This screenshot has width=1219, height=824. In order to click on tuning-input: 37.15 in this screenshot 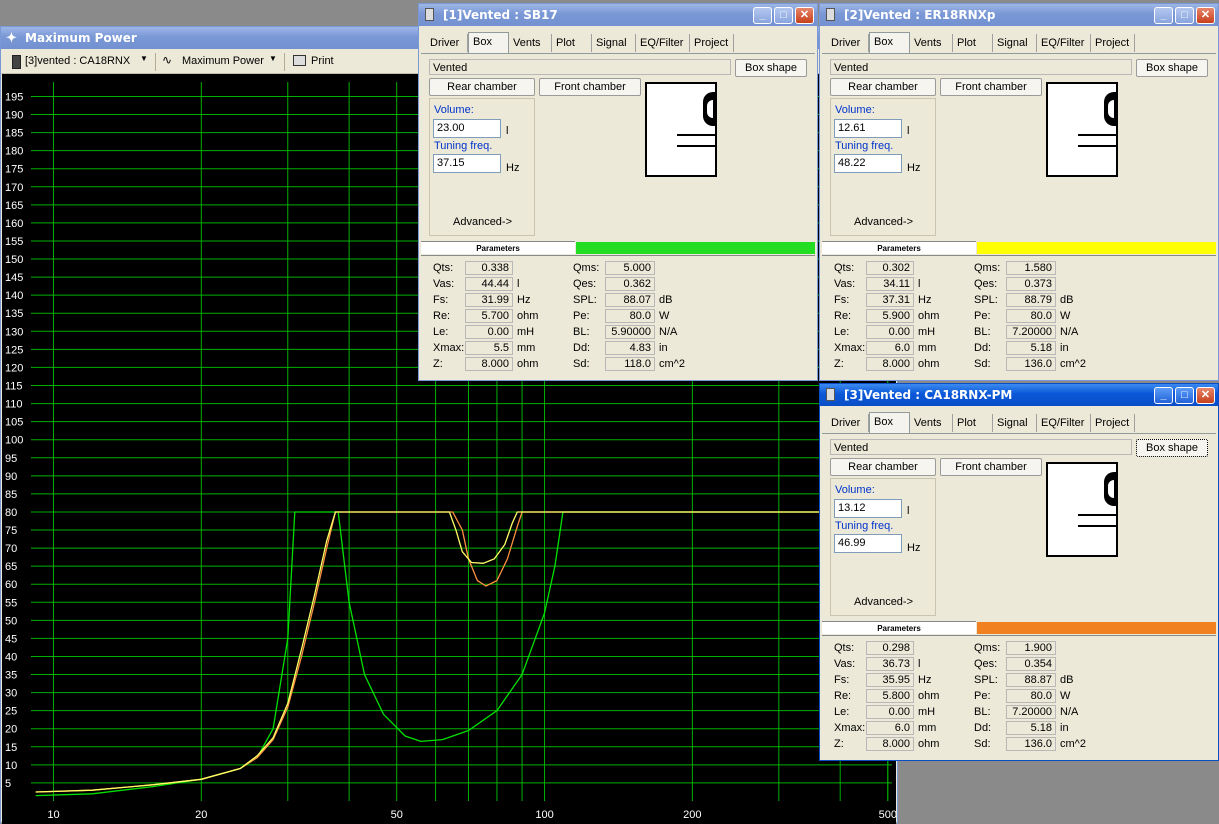, I will do `click(467, 163)`.